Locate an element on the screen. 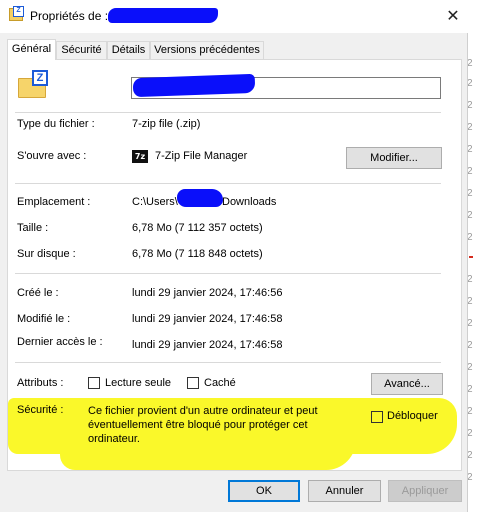 The width and height of the screenshot is (477, 512). location-value-prefix: C:\Users\ is located at coordinates (155, 202).